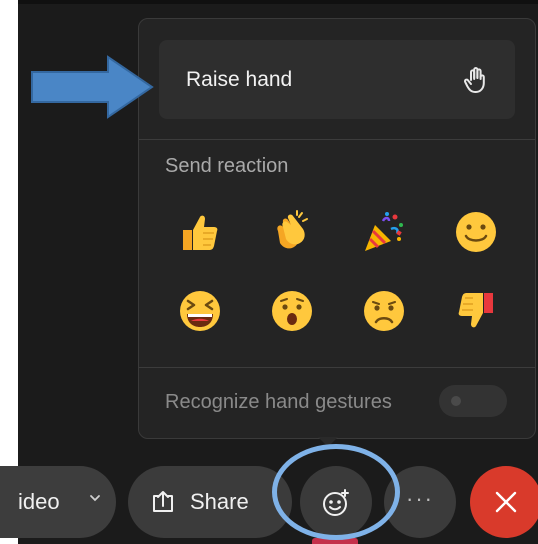 The height and width of the screenshot is (544, 538). I want to click on hand-gestures-label: Recognize hand gestures, so click(278, 402).